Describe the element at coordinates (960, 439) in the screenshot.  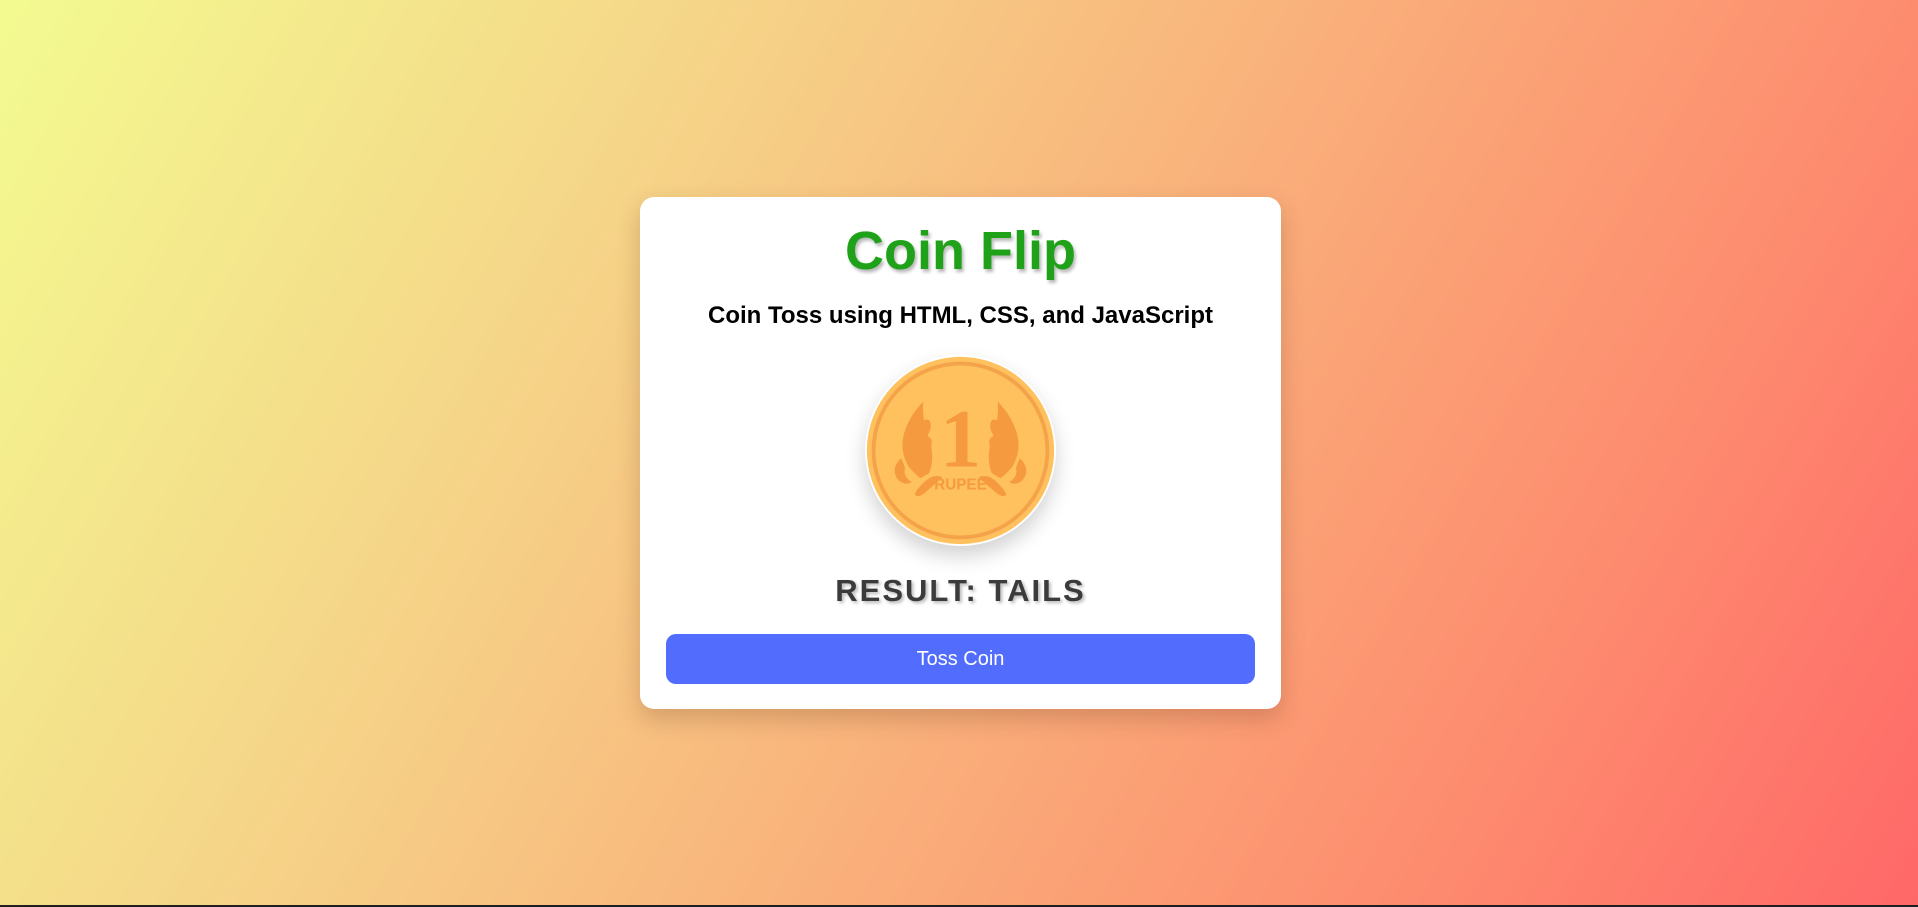
I see `coin-denomination: 1` at that location.